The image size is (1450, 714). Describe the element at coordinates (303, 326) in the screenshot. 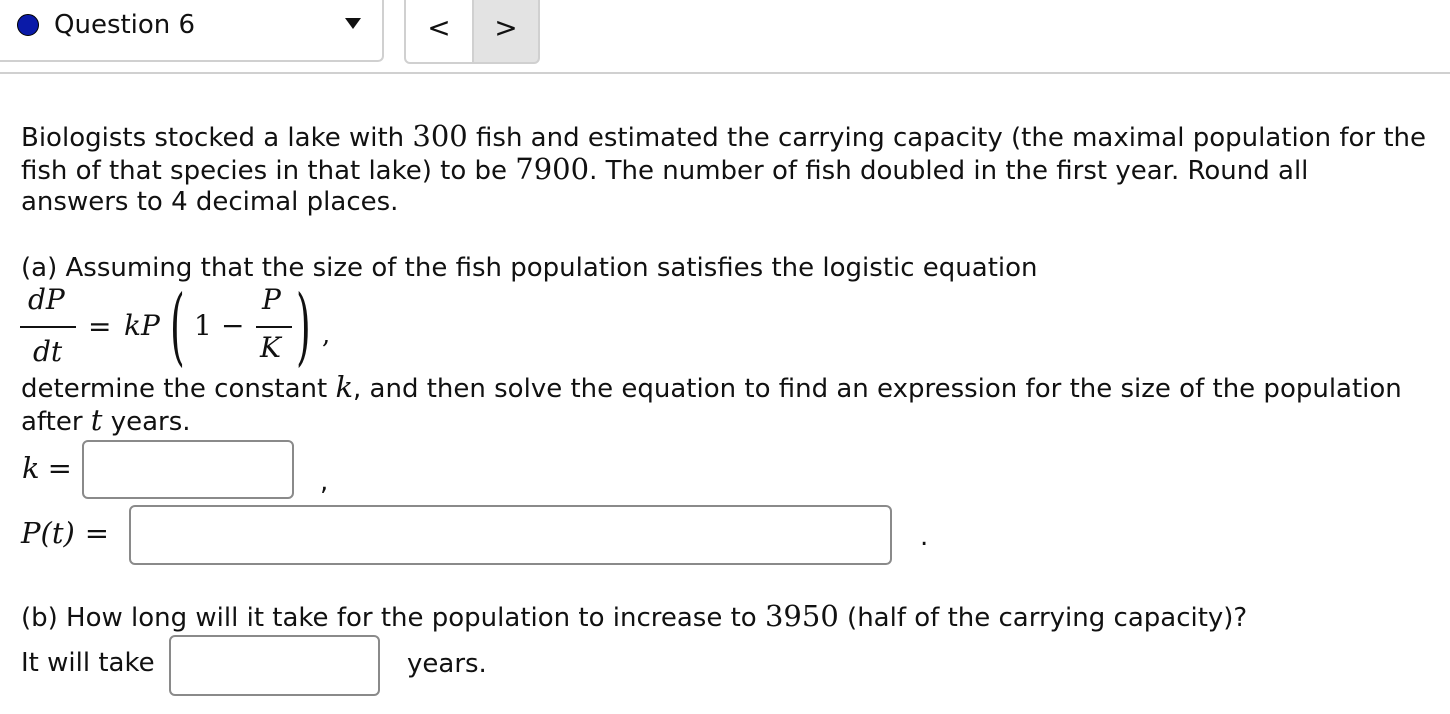

I see `equation-right-paren: )` at that location.